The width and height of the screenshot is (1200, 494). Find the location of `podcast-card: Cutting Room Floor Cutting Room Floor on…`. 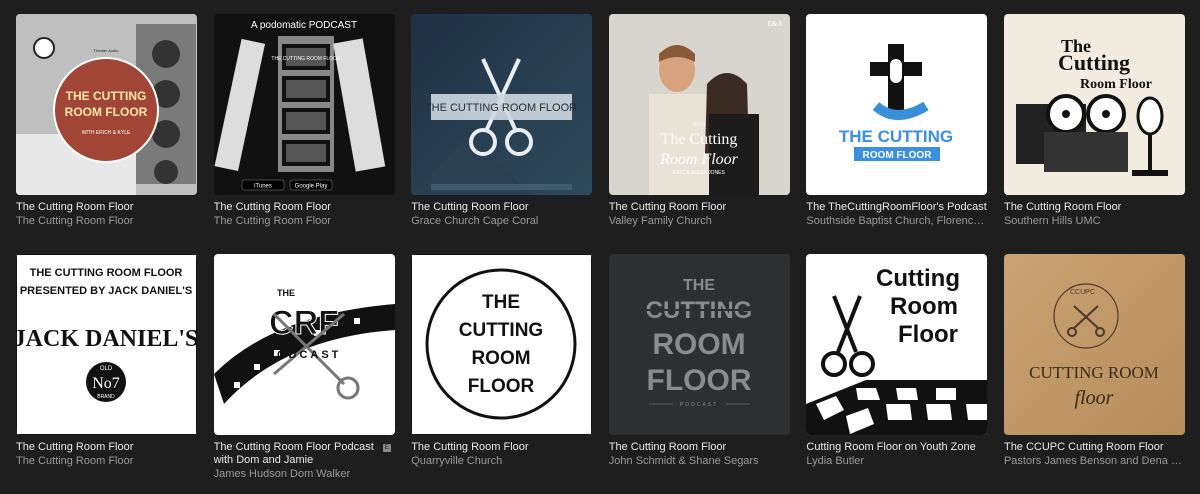

podcast-card: Cutting Room Floor Cutting Room Floor on… is located at coordinates (897, 374).